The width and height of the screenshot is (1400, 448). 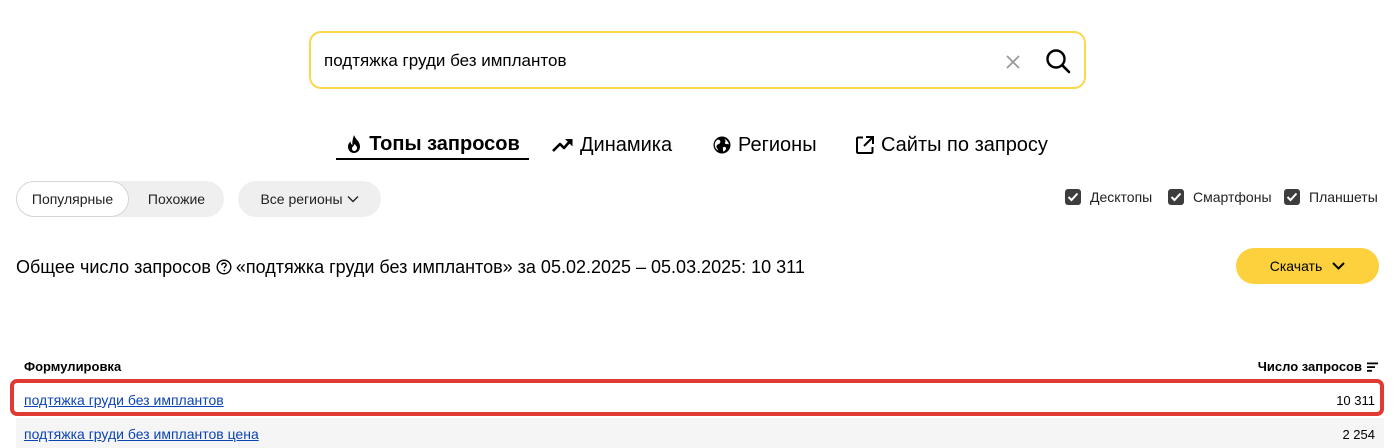 I want to click on query-count: 2 254, so click(x=1358, y=434).